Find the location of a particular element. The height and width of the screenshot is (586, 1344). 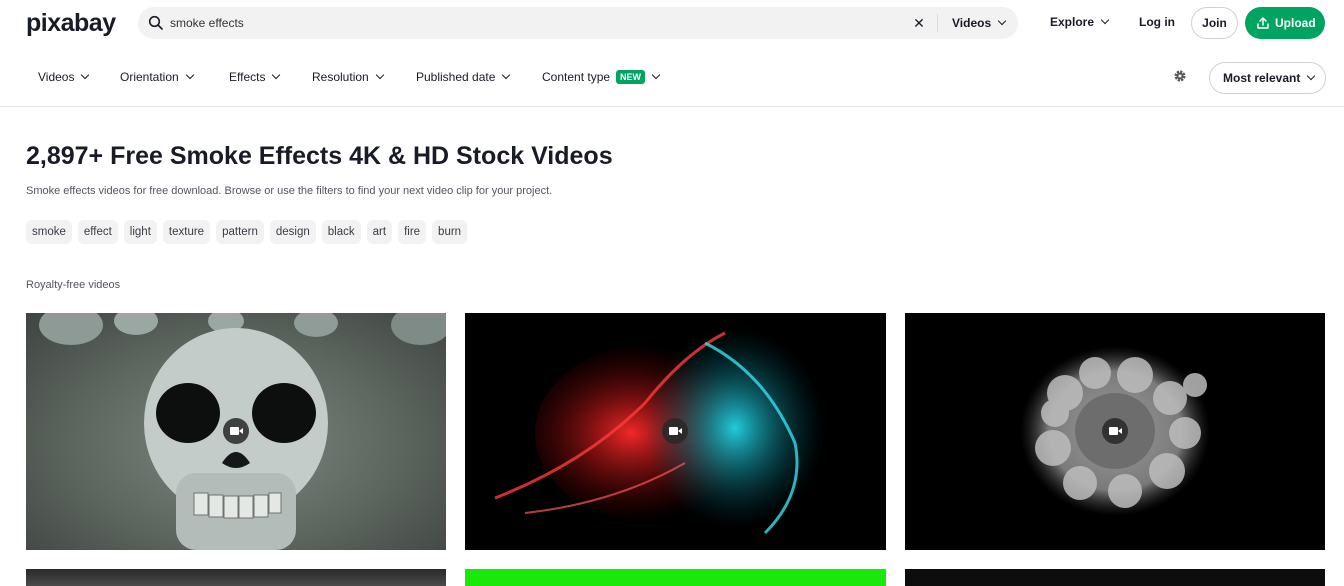

login-link: Log in is located at coordinates (1157, 22).